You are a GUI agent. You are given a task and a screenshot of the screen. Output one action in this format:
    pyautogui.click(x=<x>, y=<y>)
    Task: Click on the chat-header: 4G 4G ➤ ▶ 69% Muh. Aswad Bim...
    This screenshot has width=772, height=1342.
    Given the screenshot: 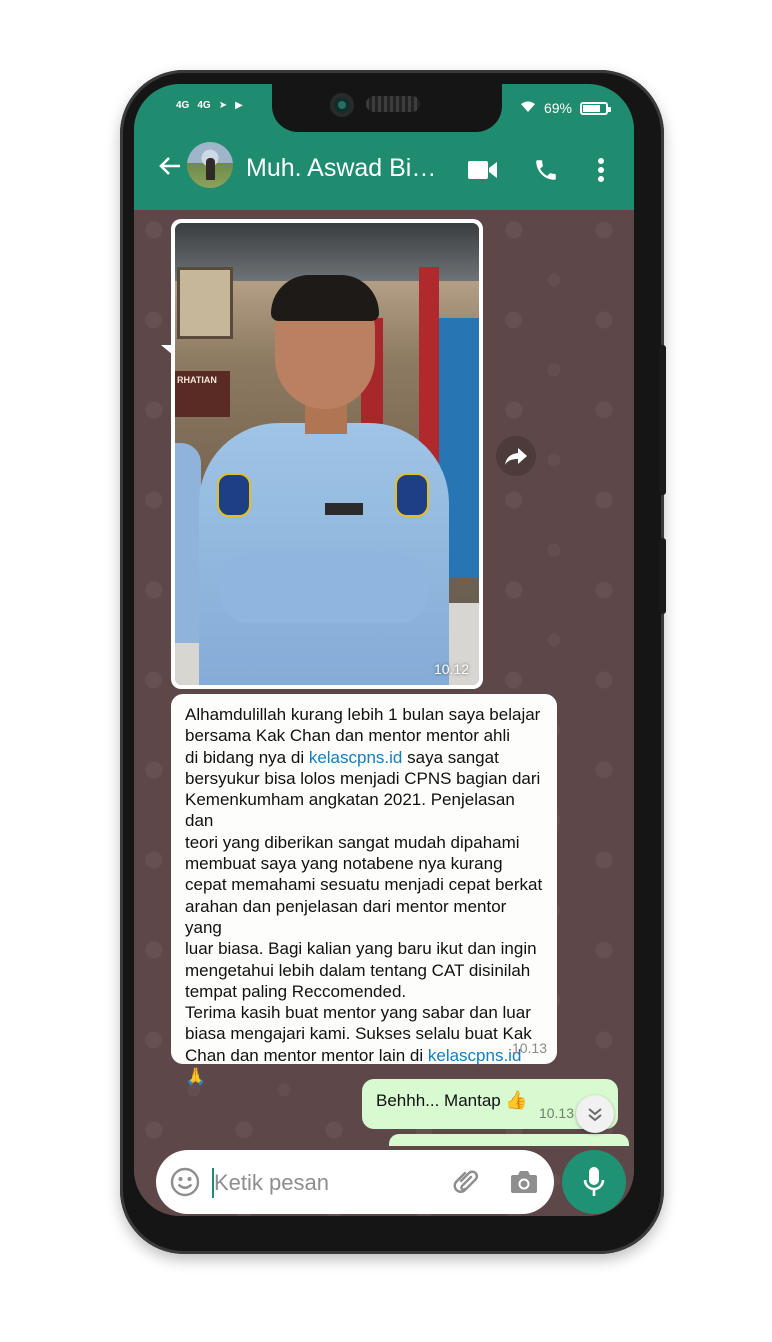 What is the action you would take?
    pyautogui.click(x=384, y=147)
    